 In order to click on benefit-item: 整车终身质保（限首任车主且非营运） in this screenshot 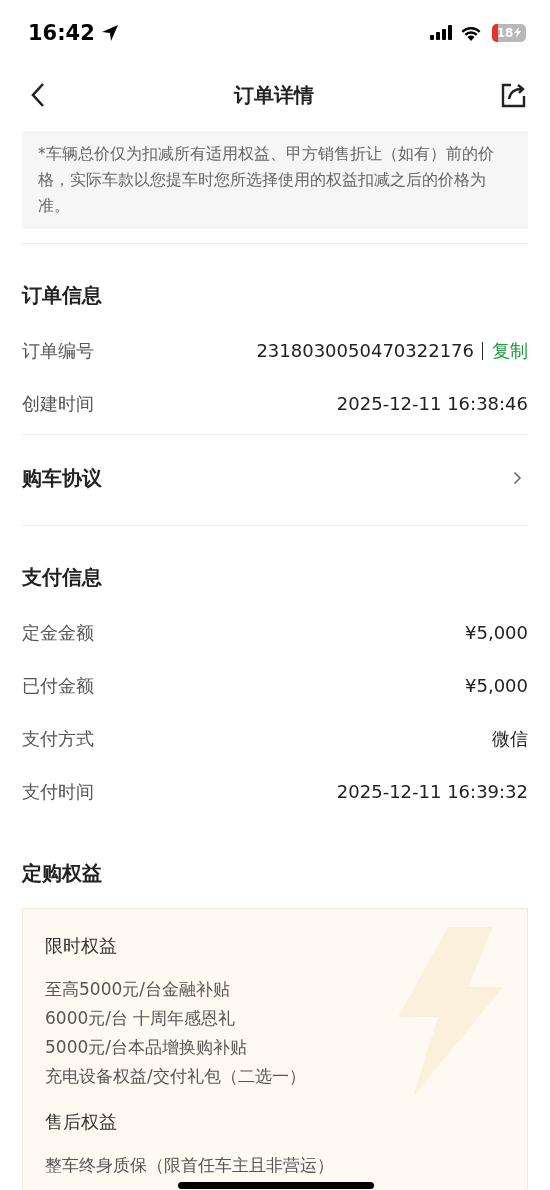, I will do `click(190, 1165)`.